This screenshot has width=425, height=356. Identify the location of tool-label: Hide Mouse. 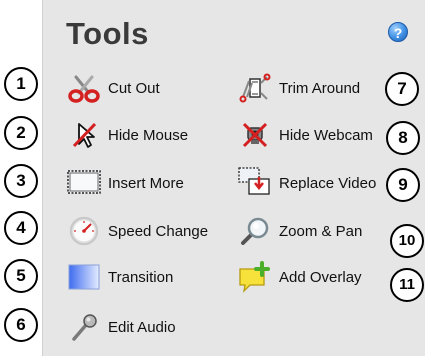
(148, 135).